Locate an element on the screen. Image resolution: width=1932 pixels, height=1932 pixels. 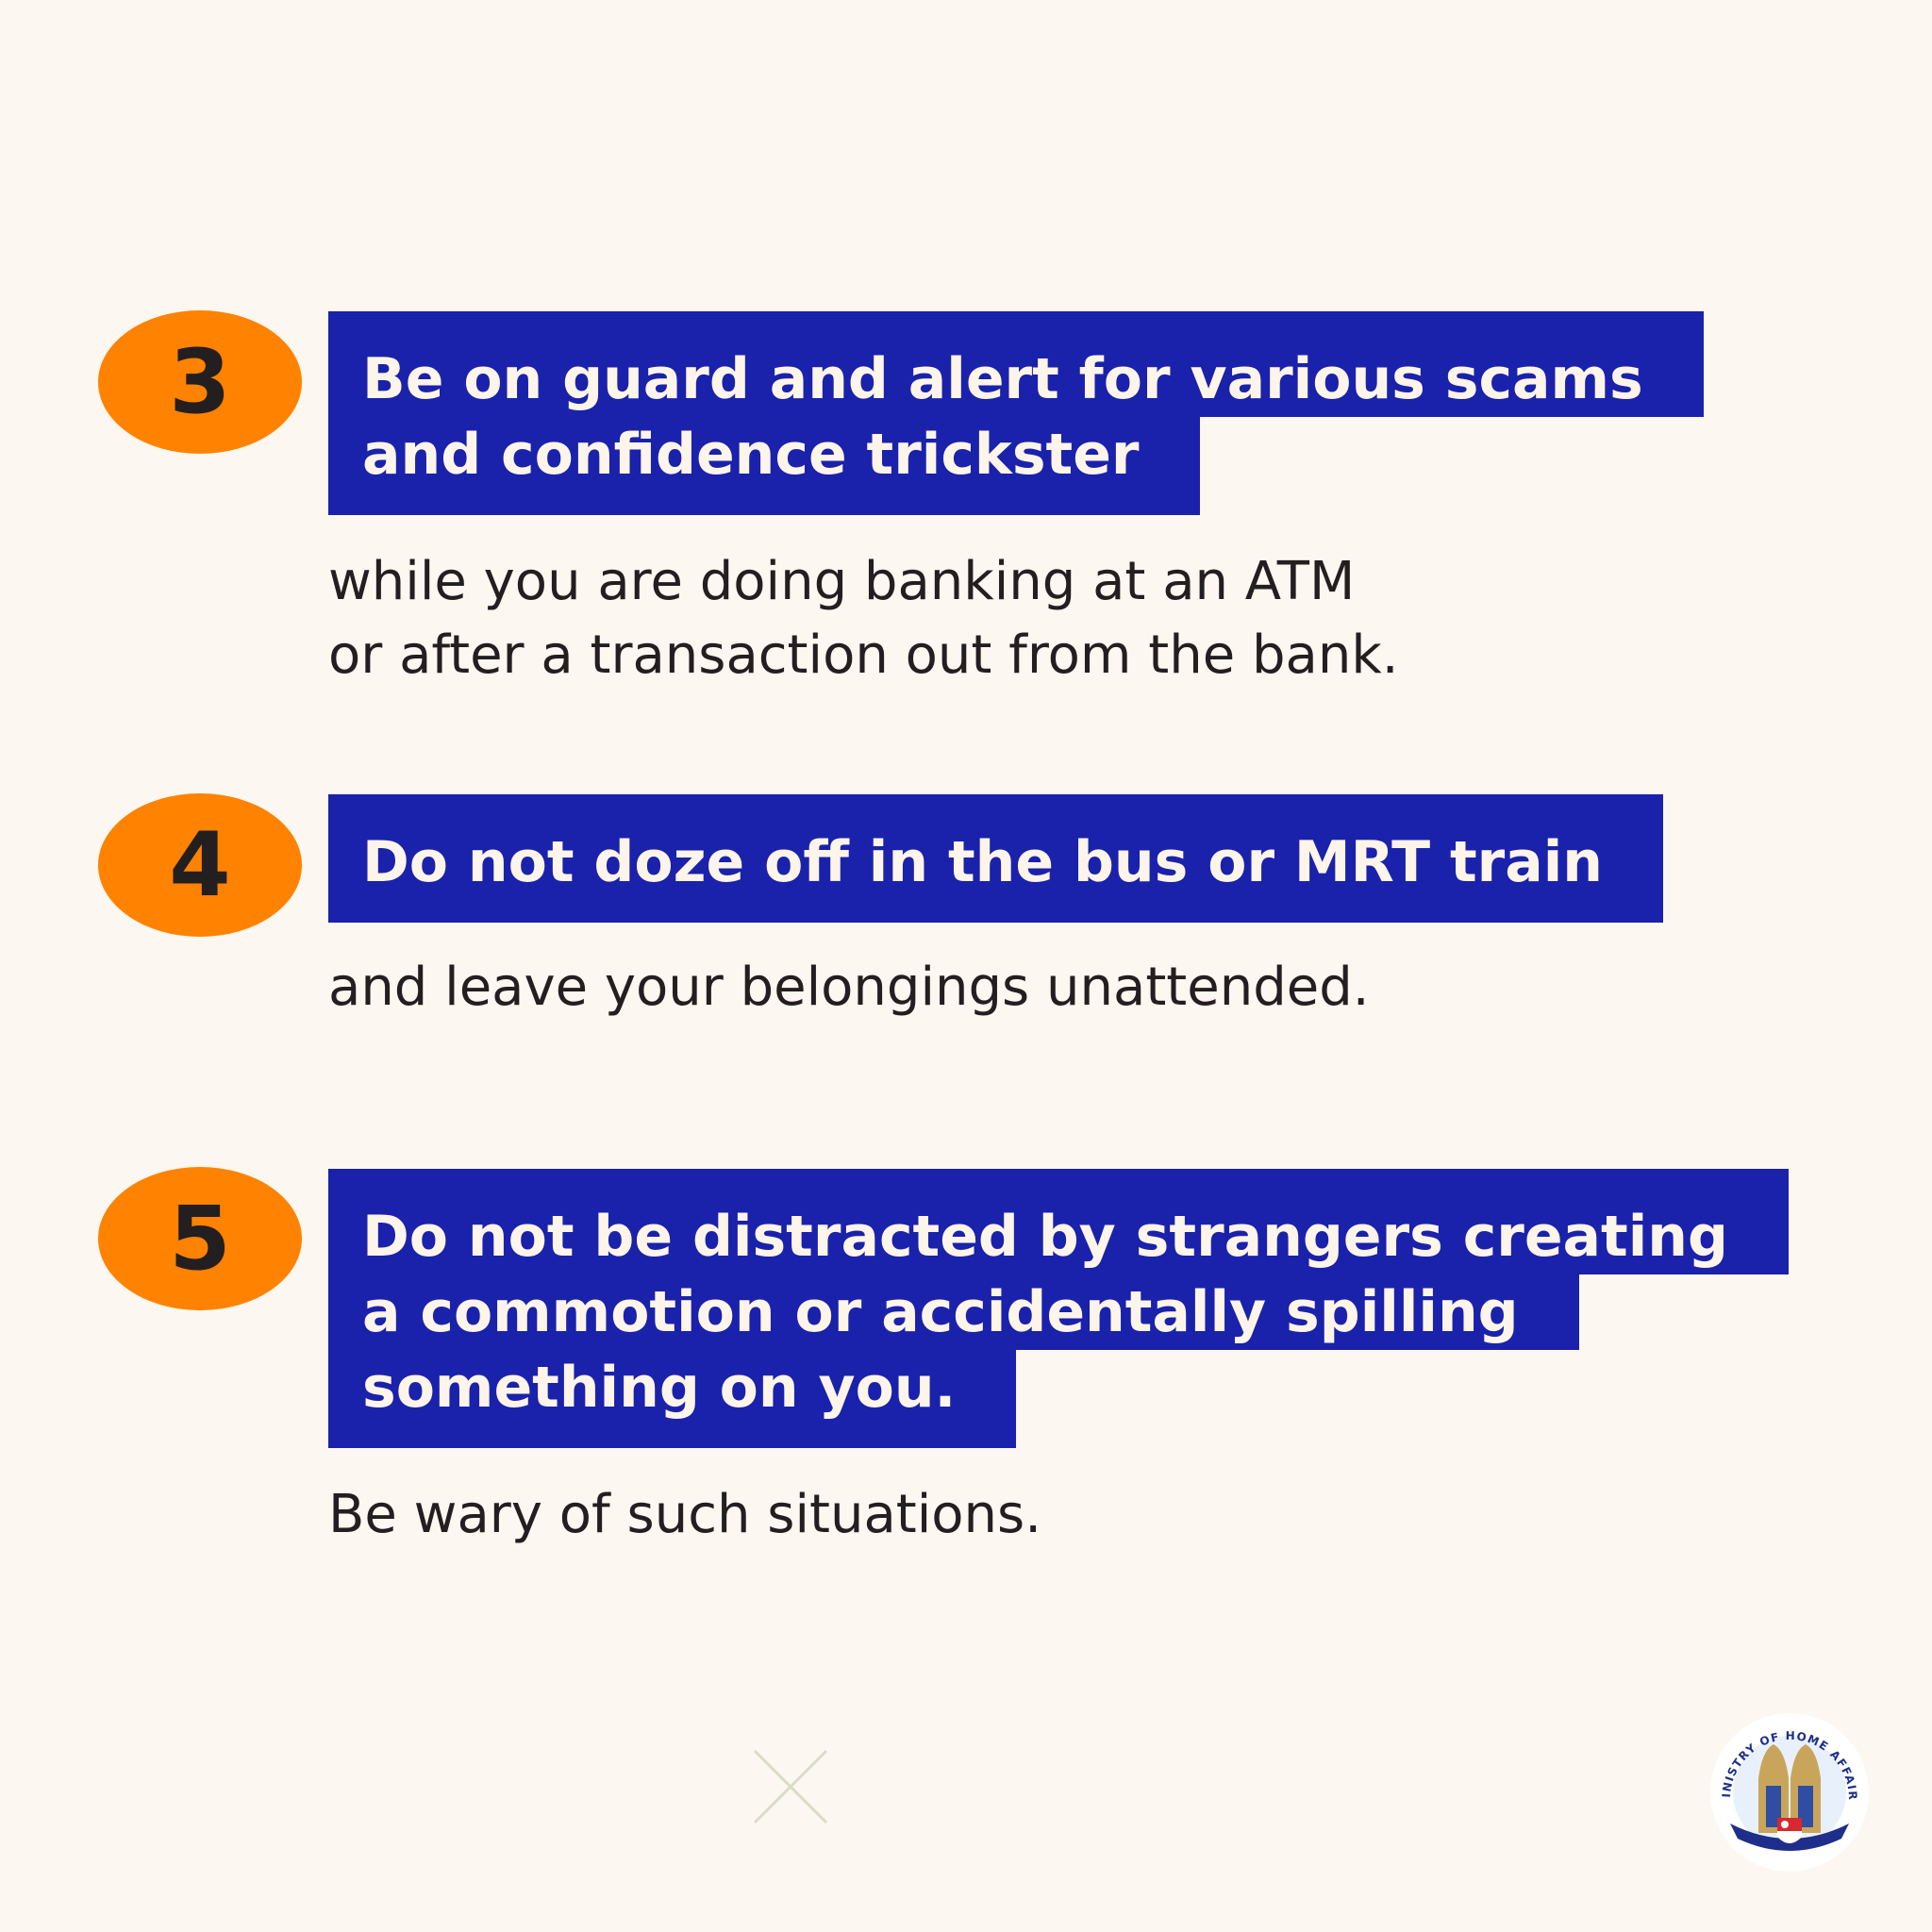
body-line: and leave your belongings unattended. is located at coordinates (849, 988).